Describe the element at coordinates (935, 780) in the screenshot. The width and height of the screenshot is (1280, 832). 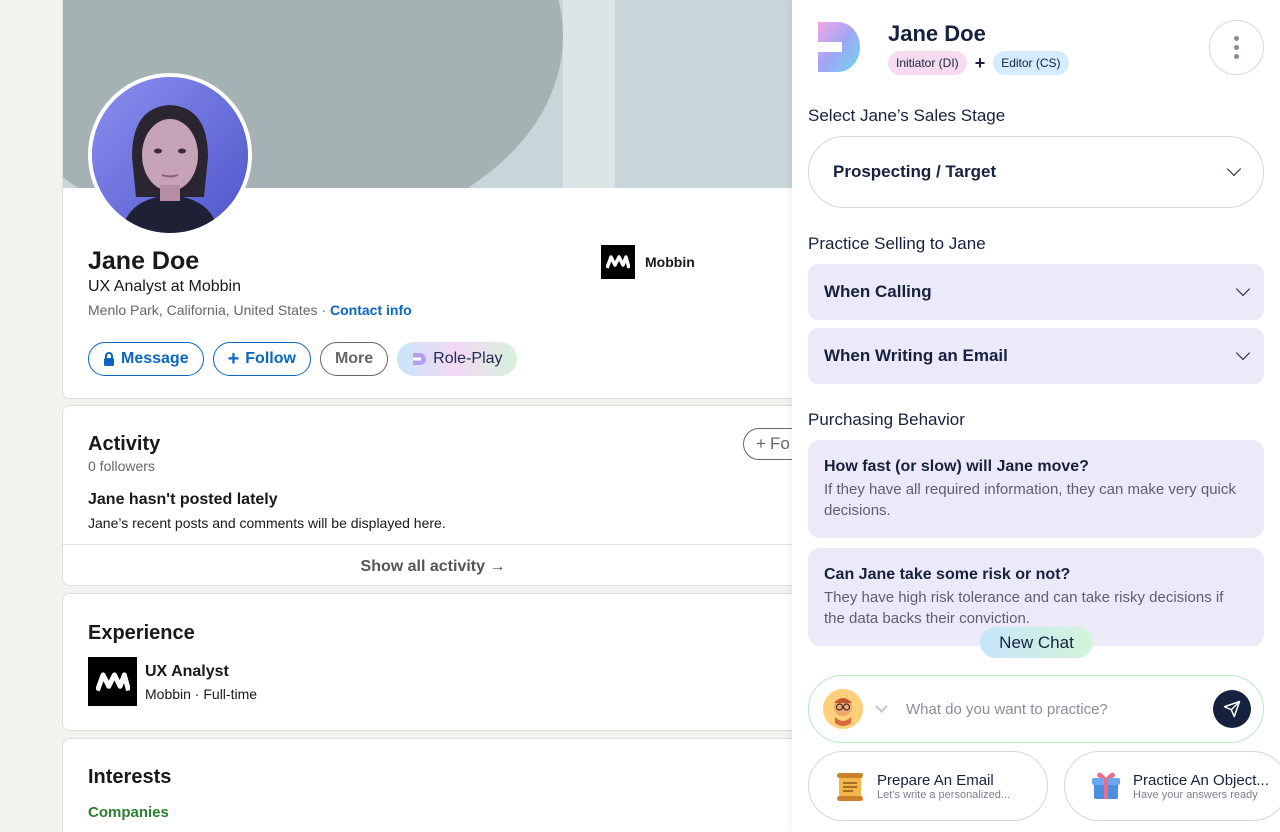
I see `suggestion-title: Prepare An Email` at that location.